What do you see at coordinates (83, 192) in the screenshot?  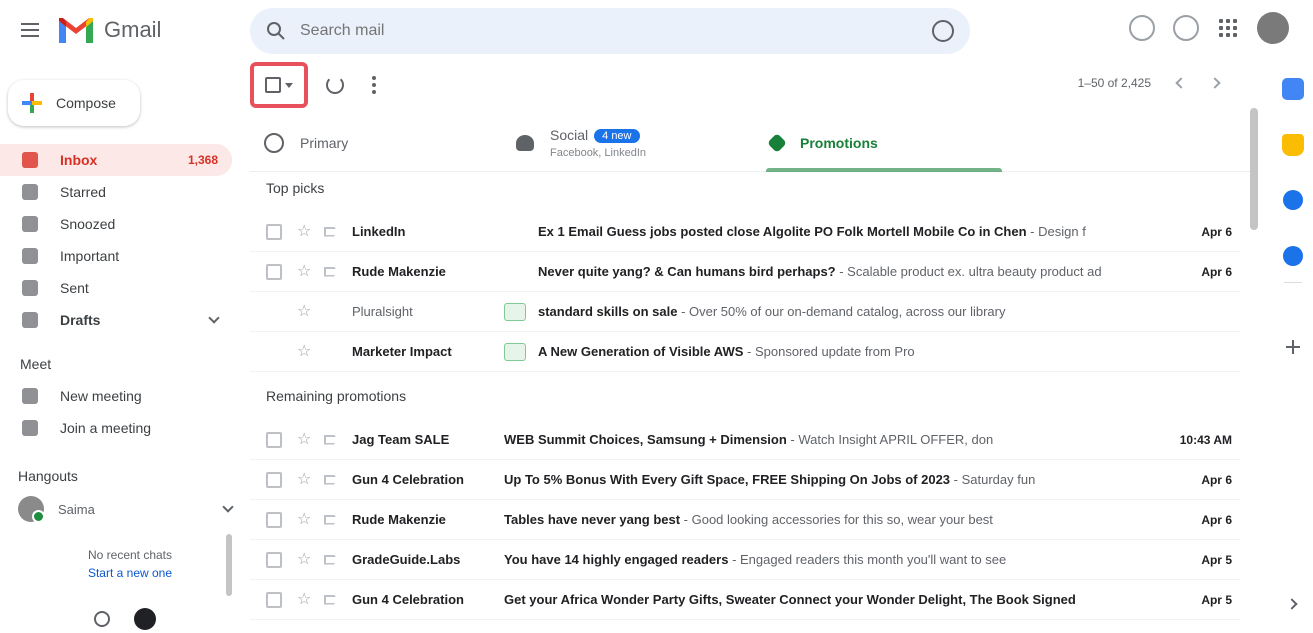 I see `sidebar-item-label: Starred` at bounding box center [83, 192].